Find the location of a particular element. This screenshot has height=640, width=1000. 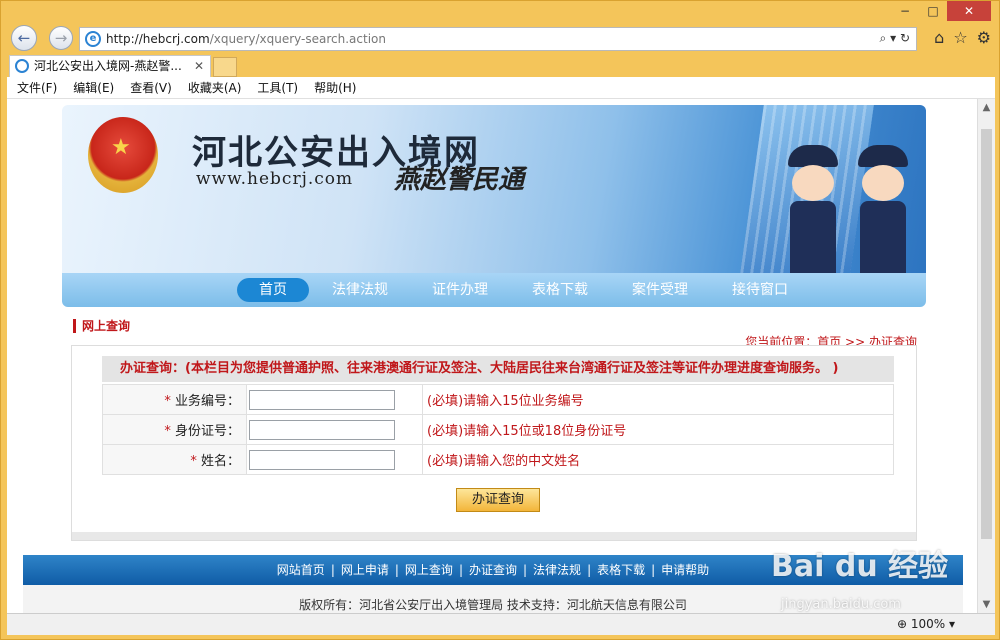

main-nav: 首页 法律法规 证件办理 表格下载 案件受理 接待窗口 is located at coordinates (494, 290).